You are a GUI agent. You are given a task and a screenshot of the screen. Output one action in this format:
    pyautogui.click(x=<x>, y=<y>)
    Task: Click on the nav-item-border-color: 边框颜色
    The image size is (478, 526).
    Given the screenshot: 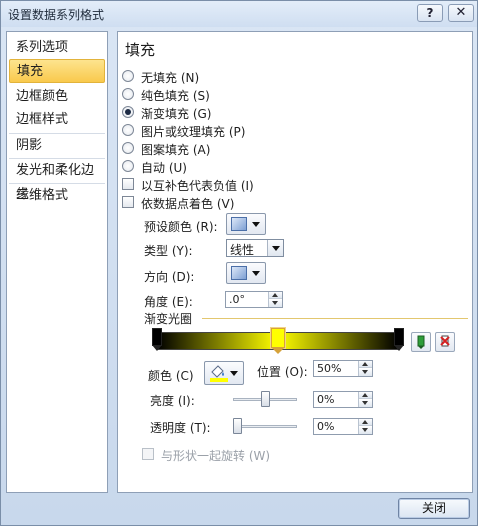 What is the action you would take?
    pyautogui.click(x=57, y=97)
    